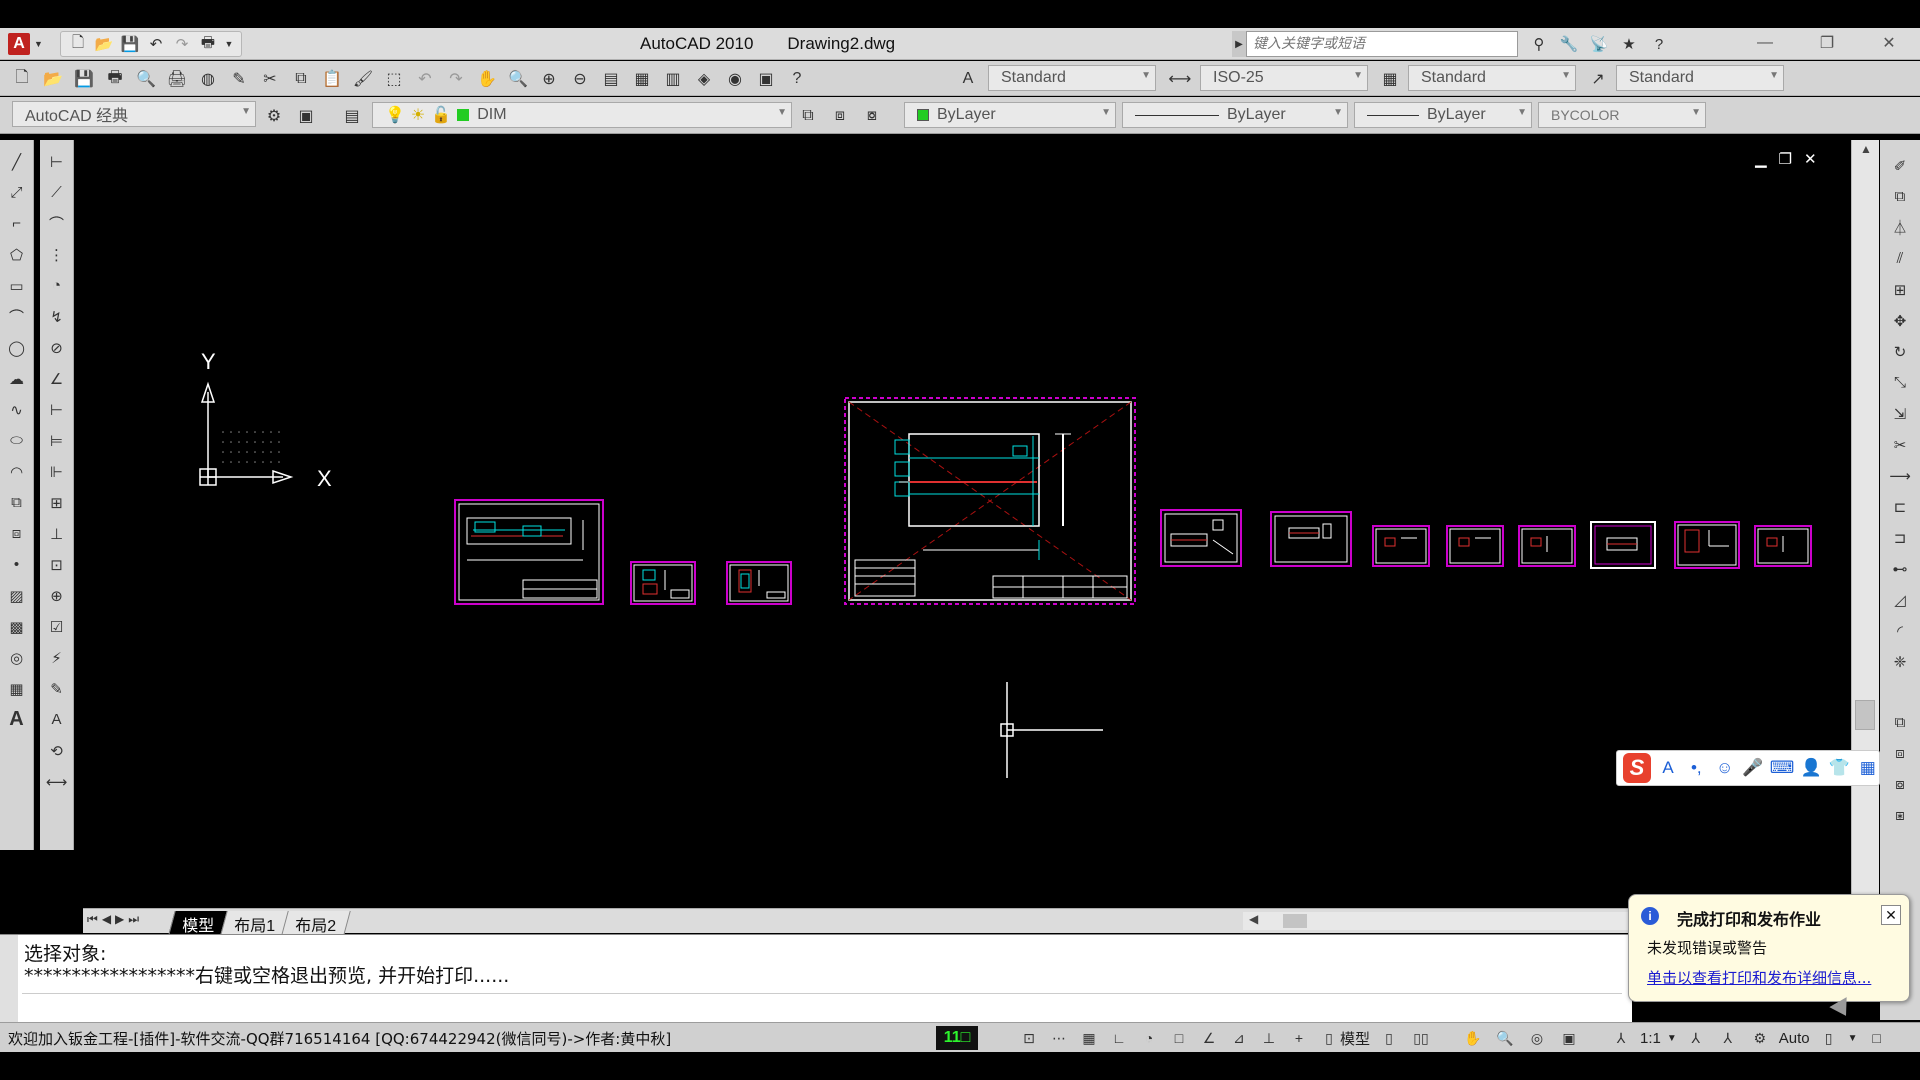  Describe the element at coordinates (57, 595) in the screenshot. I see `center-mark-icon: ⊕` at that location.